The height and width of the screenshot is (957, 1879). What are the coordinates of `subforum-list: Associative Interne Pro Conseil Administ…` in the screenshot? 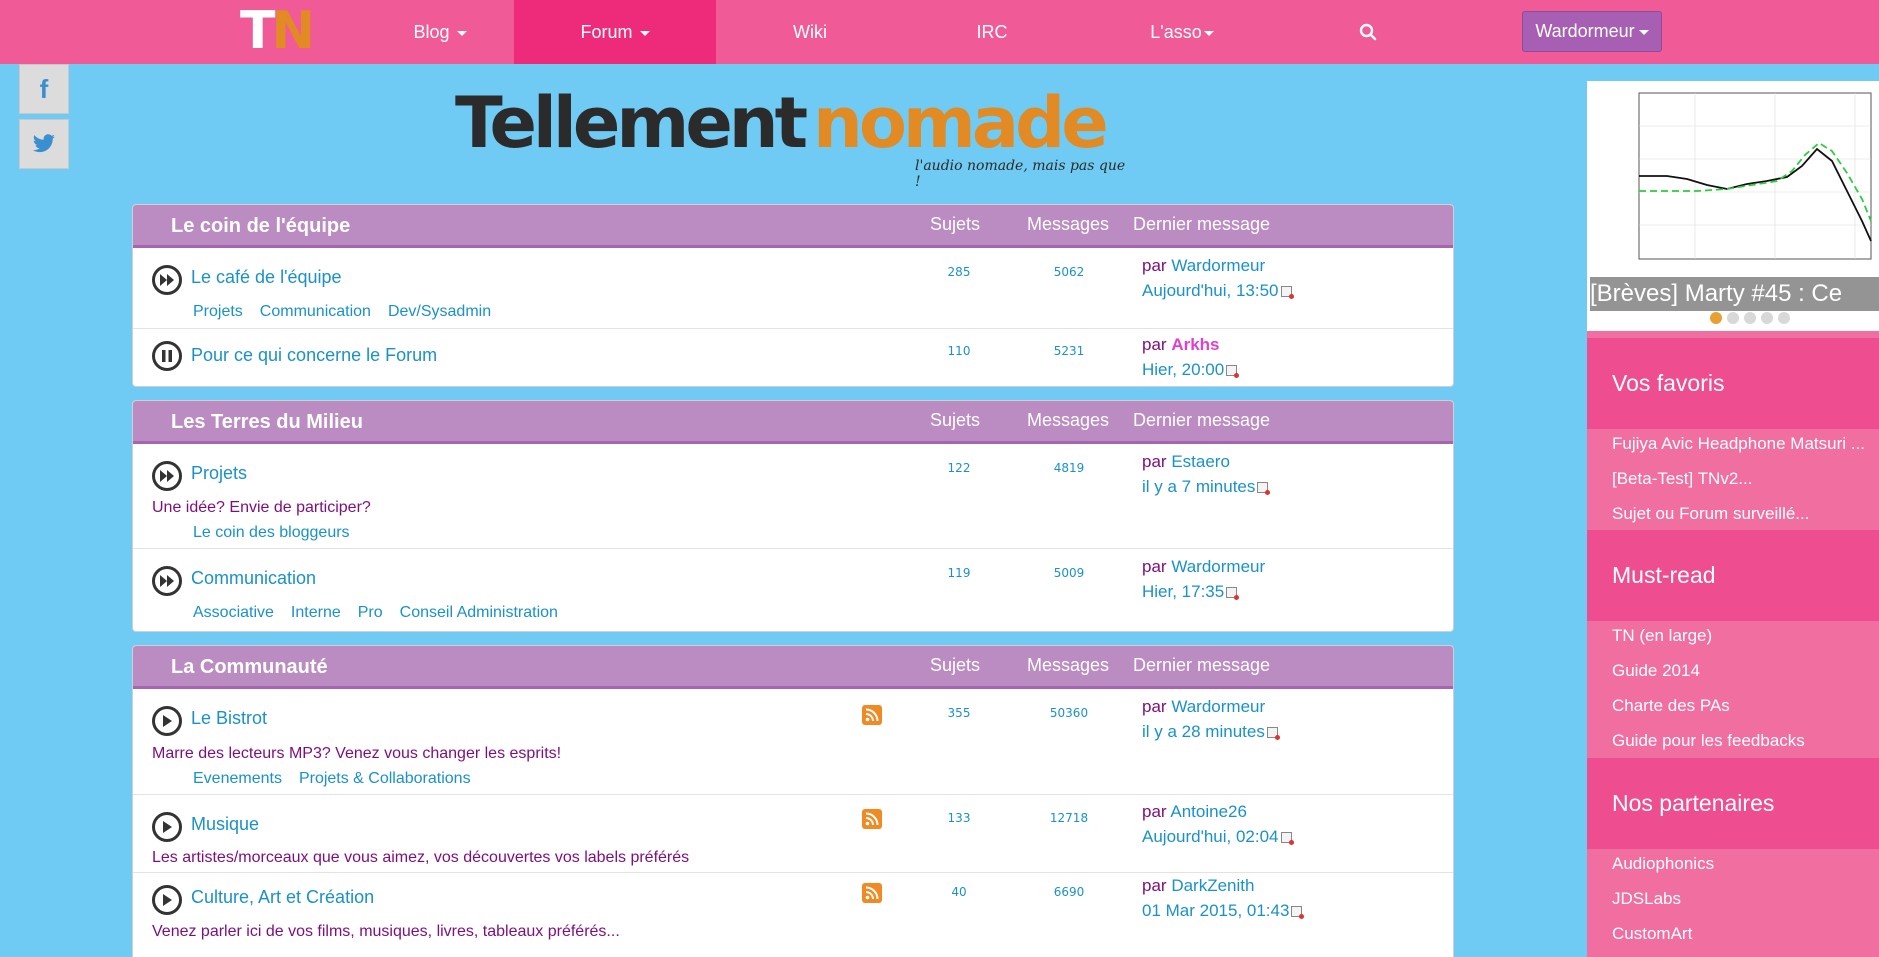 It's located at (375, 613).